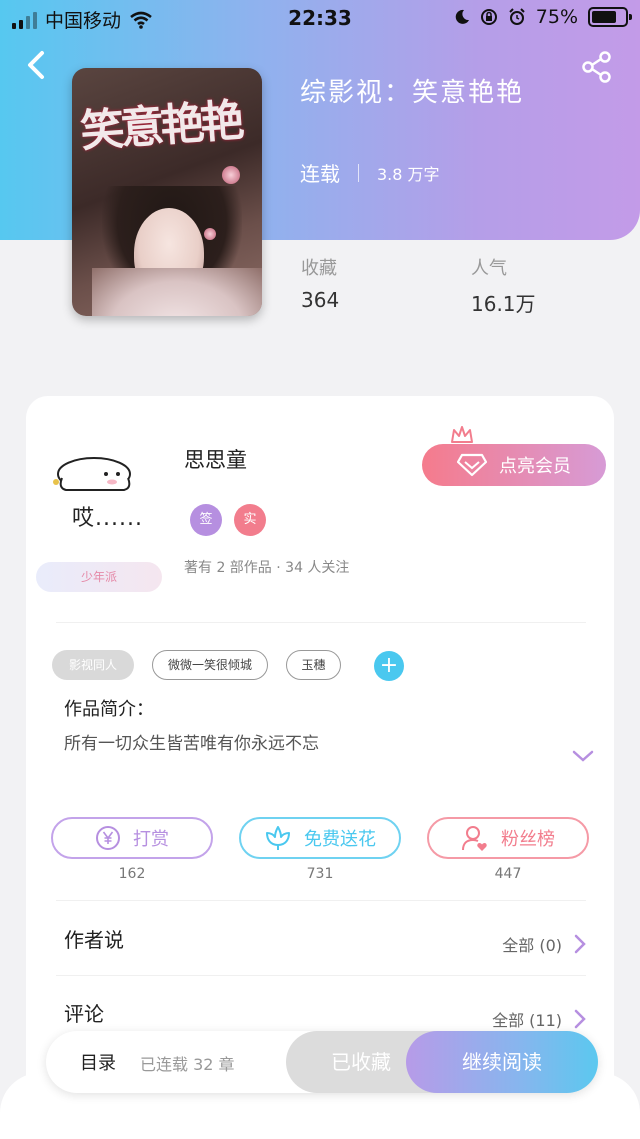 The image size is (640, 1139). What do you see at coordinates (370, 172) in the screenshot?
I see `book-status-row: 连载 3.8 万字` at bounding box center [370, 172].